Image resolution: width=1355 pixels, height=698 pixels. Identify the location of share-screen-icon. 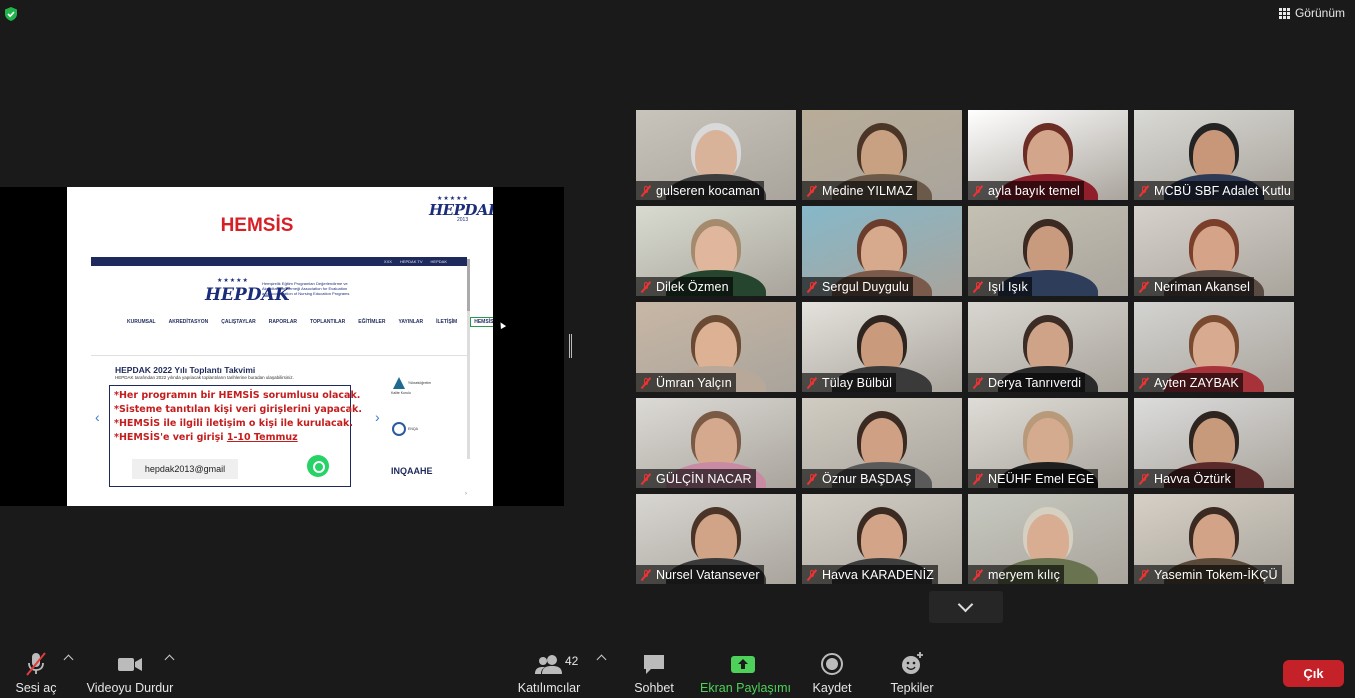
(743, 664).